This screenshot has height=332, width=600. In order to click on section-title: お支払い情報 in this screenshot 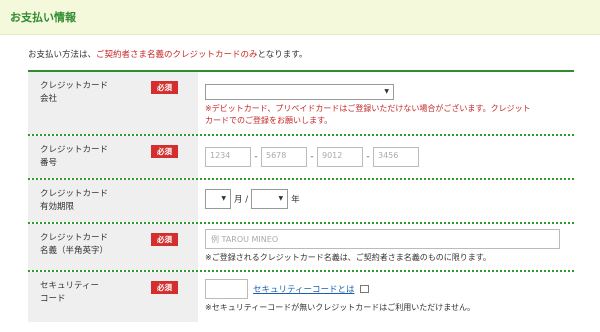, I will do `click(43, 17)`.